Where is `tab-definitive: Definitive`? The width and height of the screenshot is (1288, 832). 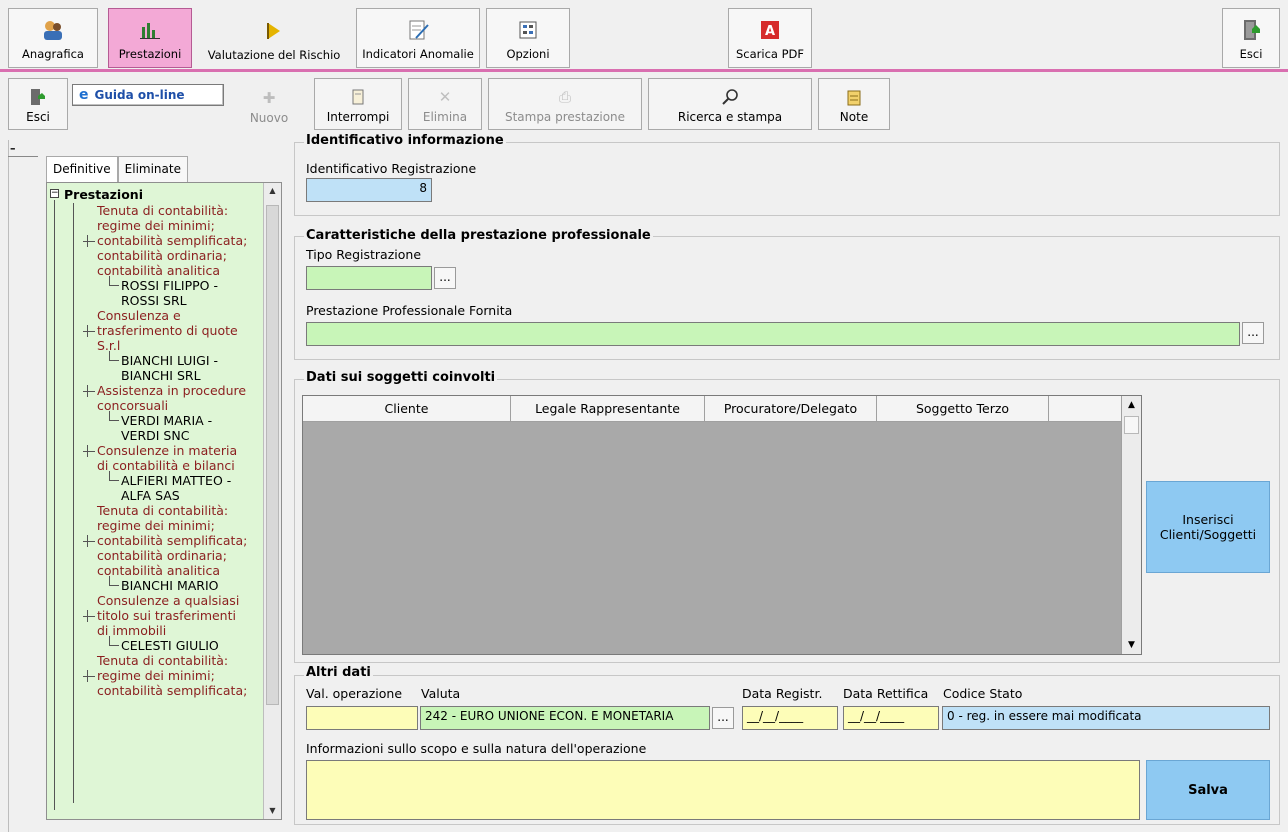 tab-definitive: Definitive is located at coordinates (82, 169).